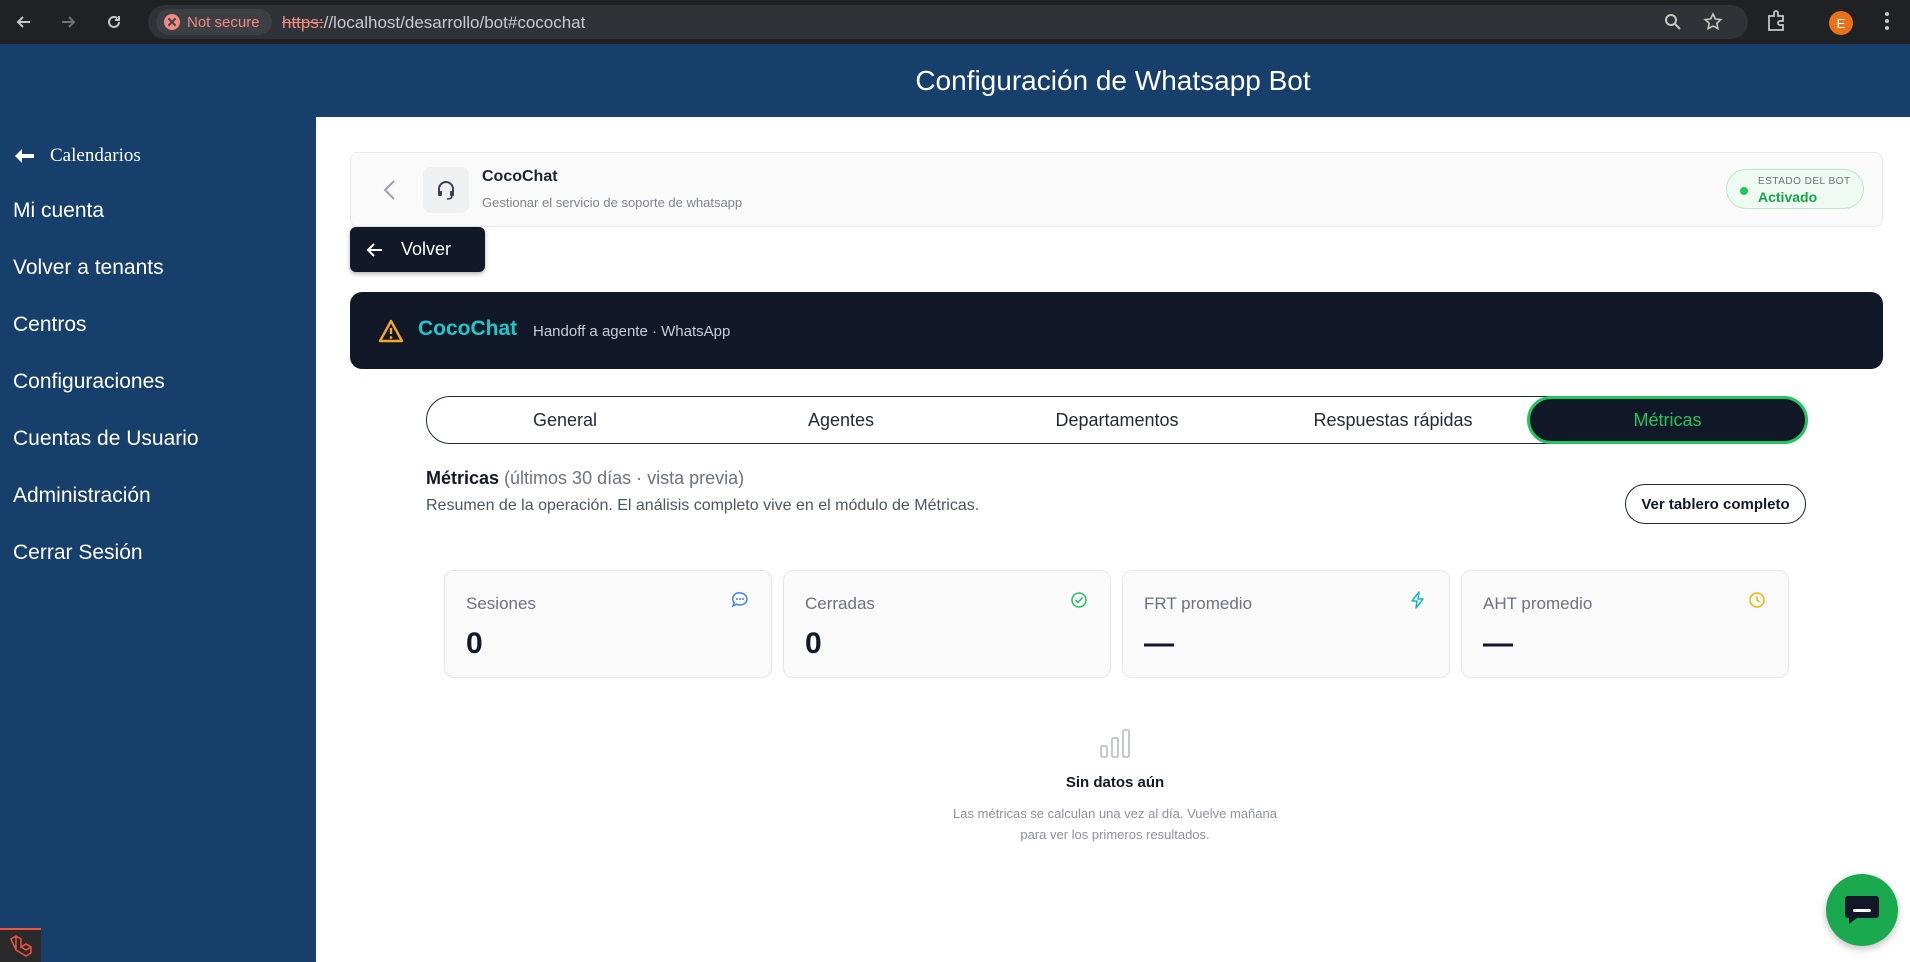  What do you see at coordinates (50, 325) in the screenshot?
I see `sidebar-item-centros: Centros` at bounding box center [50, 325].